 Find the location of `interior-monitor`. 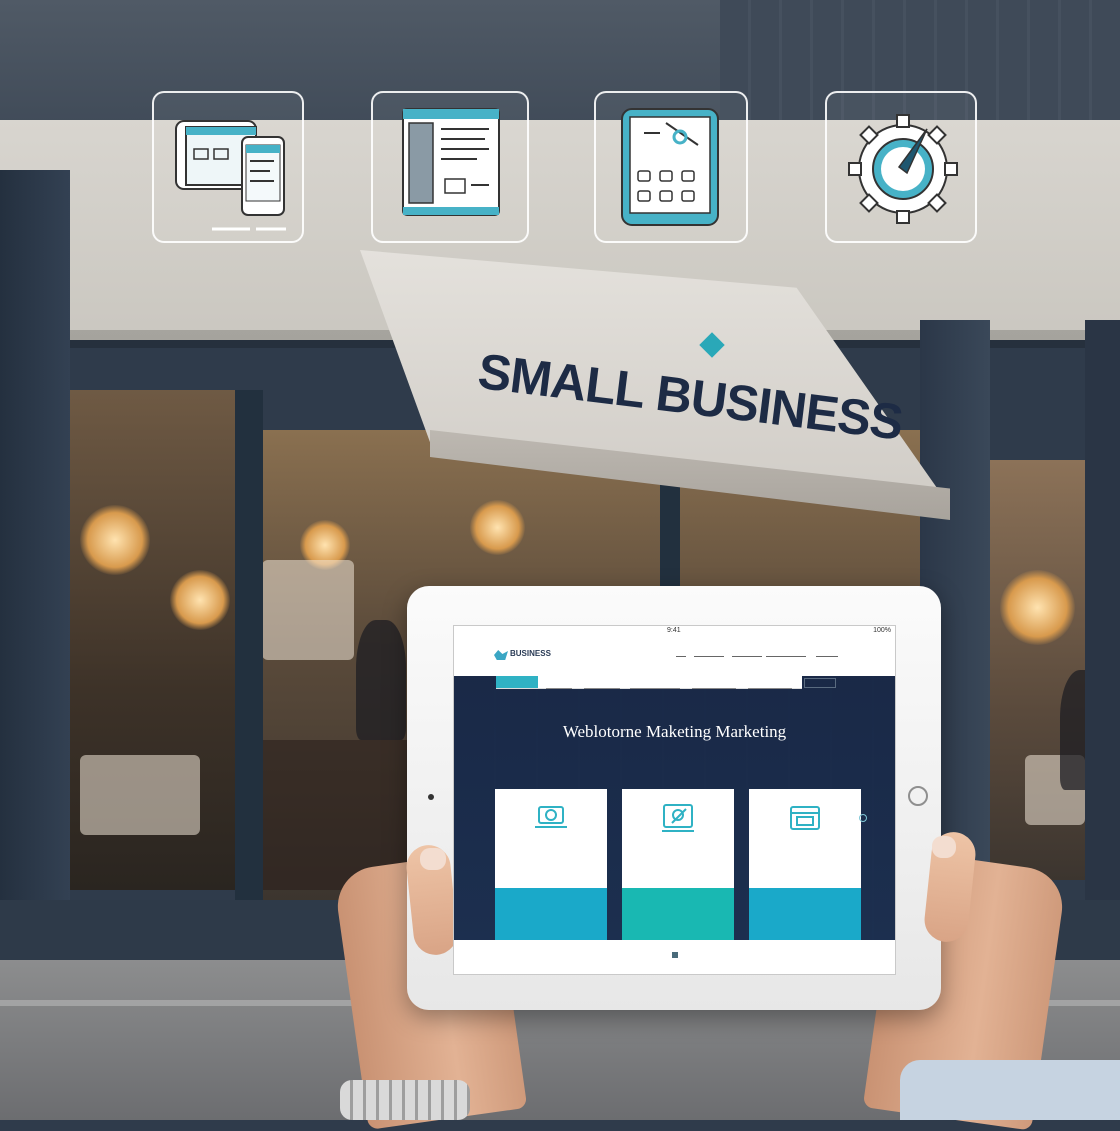

interior-monitor is located at coordinates (140, 795).